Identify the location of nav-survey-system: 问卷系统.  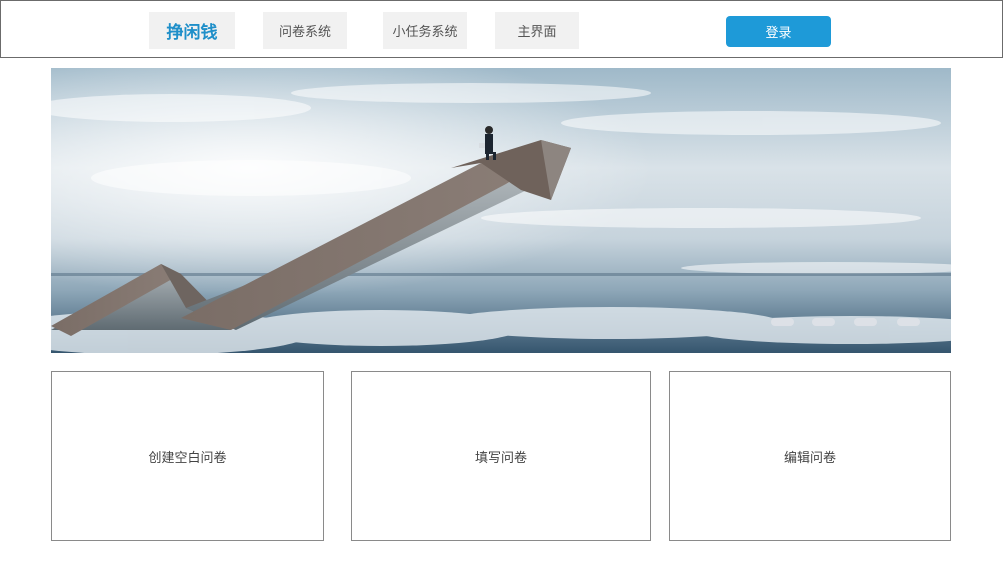
(305, 30).